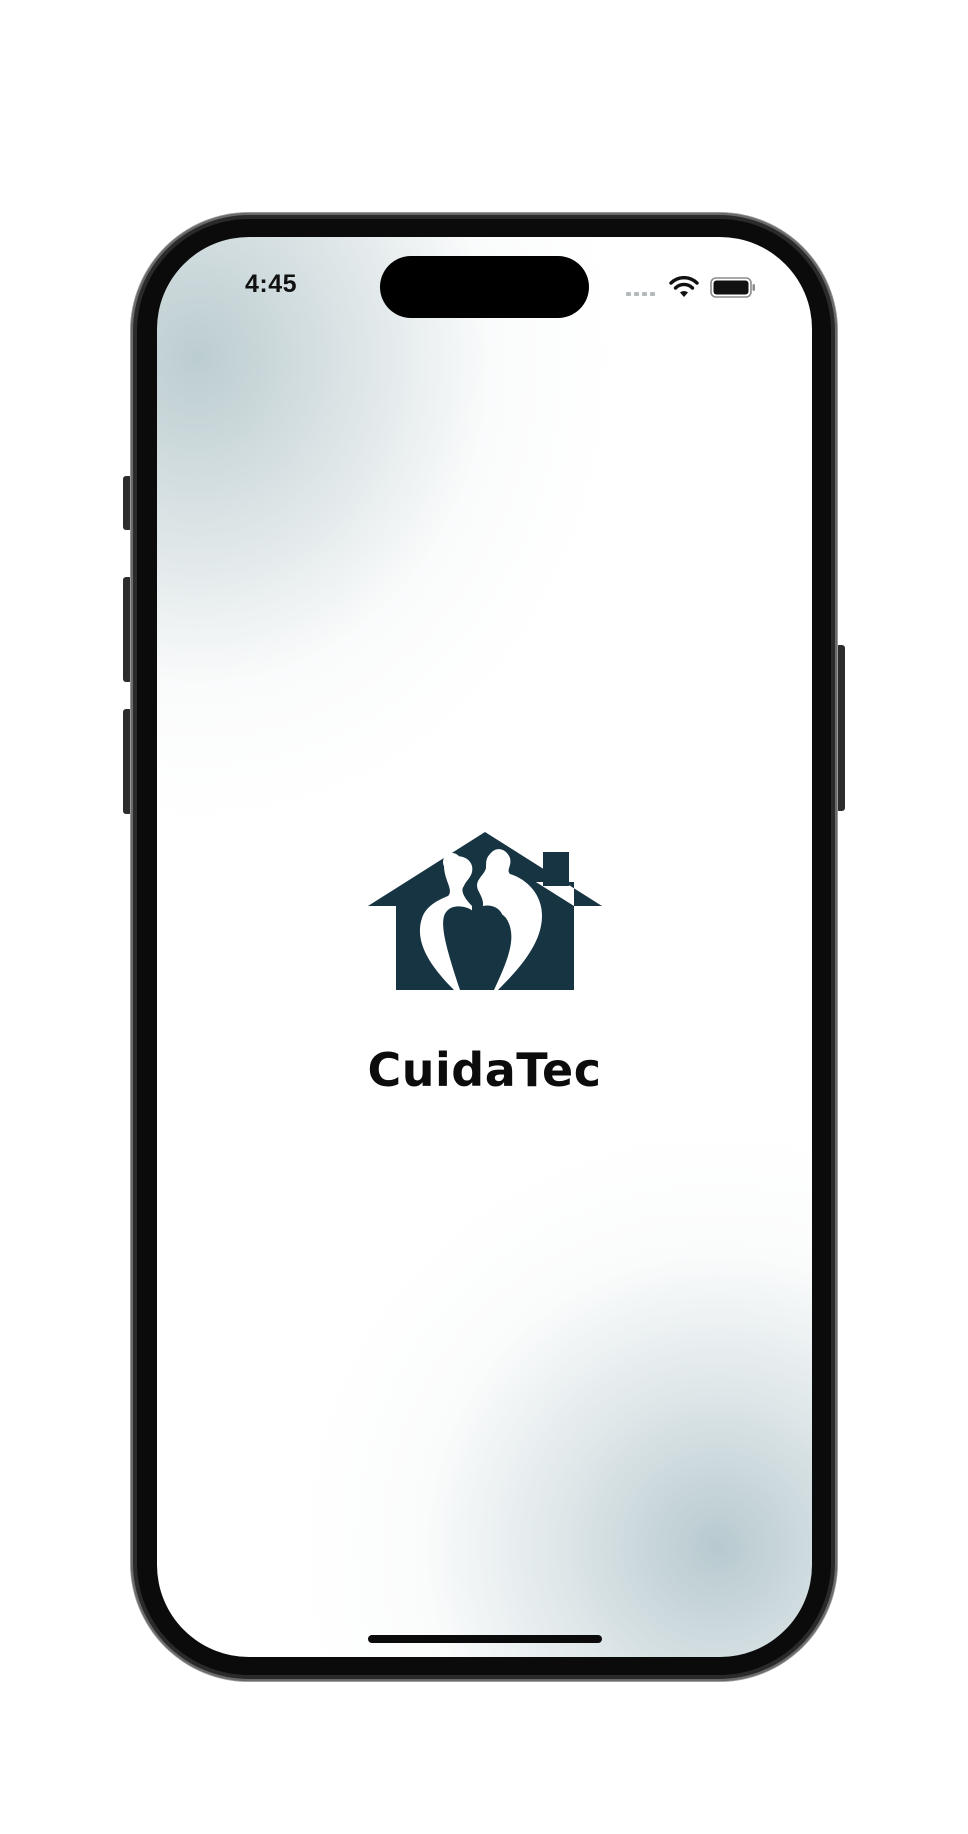 The image size is (968, 1834). Describe the element at coordinates (484, 1070) in the screenshot. I see `app-title: CuidaTec` at that location.